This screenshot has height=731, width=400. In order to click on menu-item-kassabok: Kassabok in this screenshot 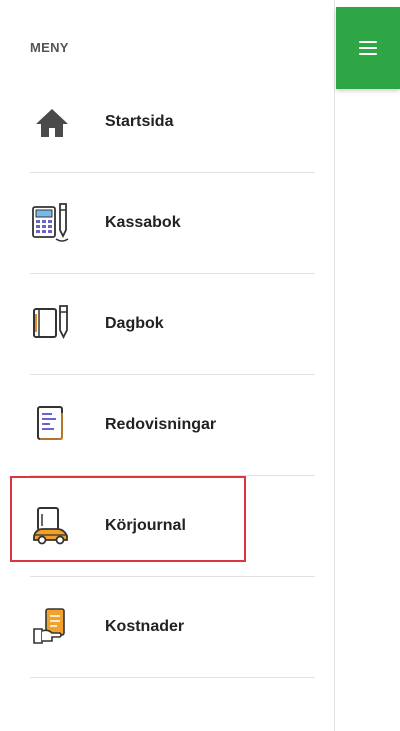, I will do `click(172, 223)`.